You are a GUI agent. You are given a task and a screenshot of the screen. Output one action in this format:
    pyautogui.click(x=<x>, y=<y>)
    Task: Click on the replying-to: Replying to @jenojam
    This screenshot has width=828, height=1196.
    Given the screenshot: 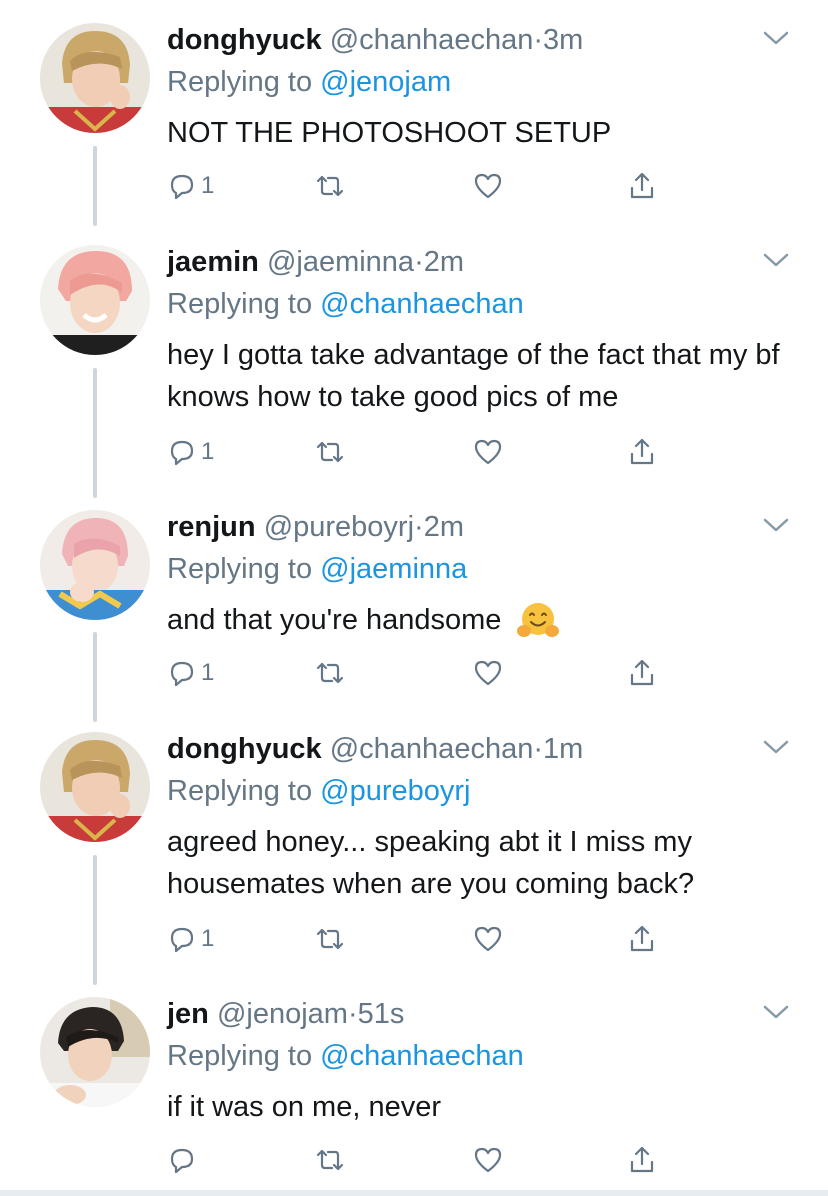 What is the action you would take?
    pyautogui.click(x=309, y=82)
    